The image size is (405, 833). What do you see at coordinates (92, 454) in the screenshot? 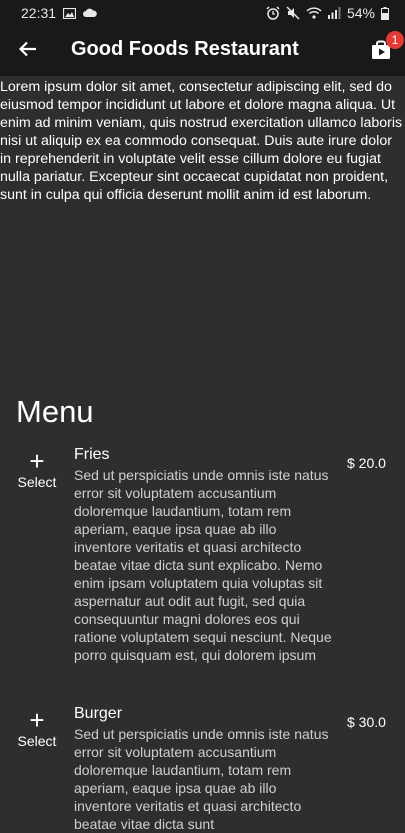
I see `item-name: Fries` at bounding box center [92, 454].